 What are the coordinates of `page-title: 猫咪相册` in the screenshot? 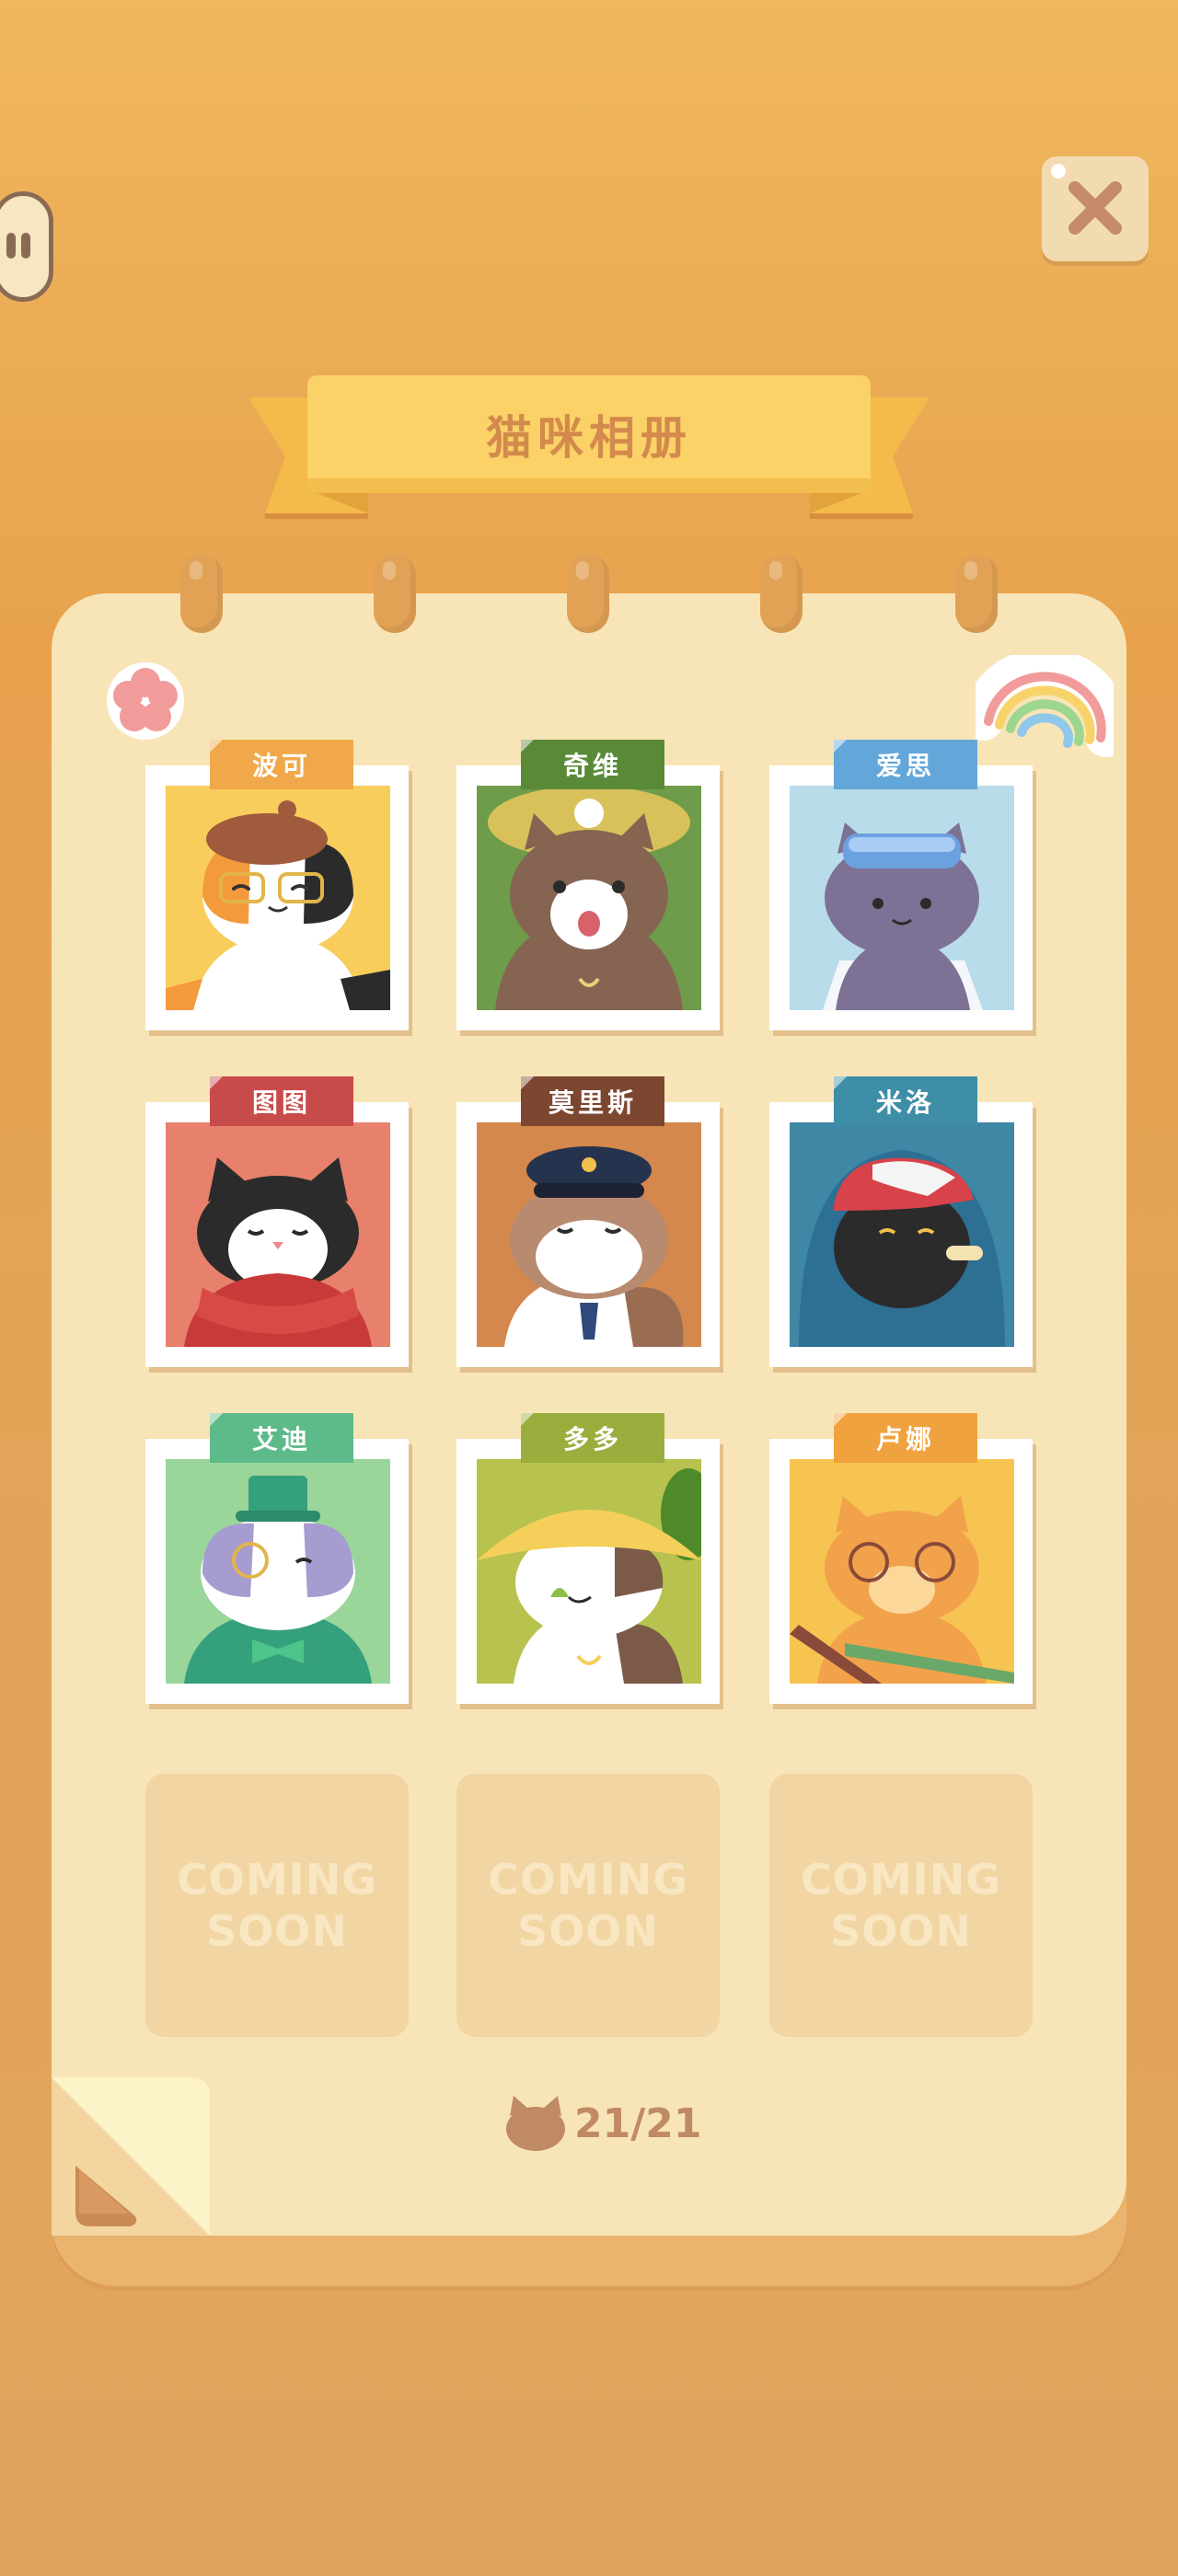 It's located at (589, 438).